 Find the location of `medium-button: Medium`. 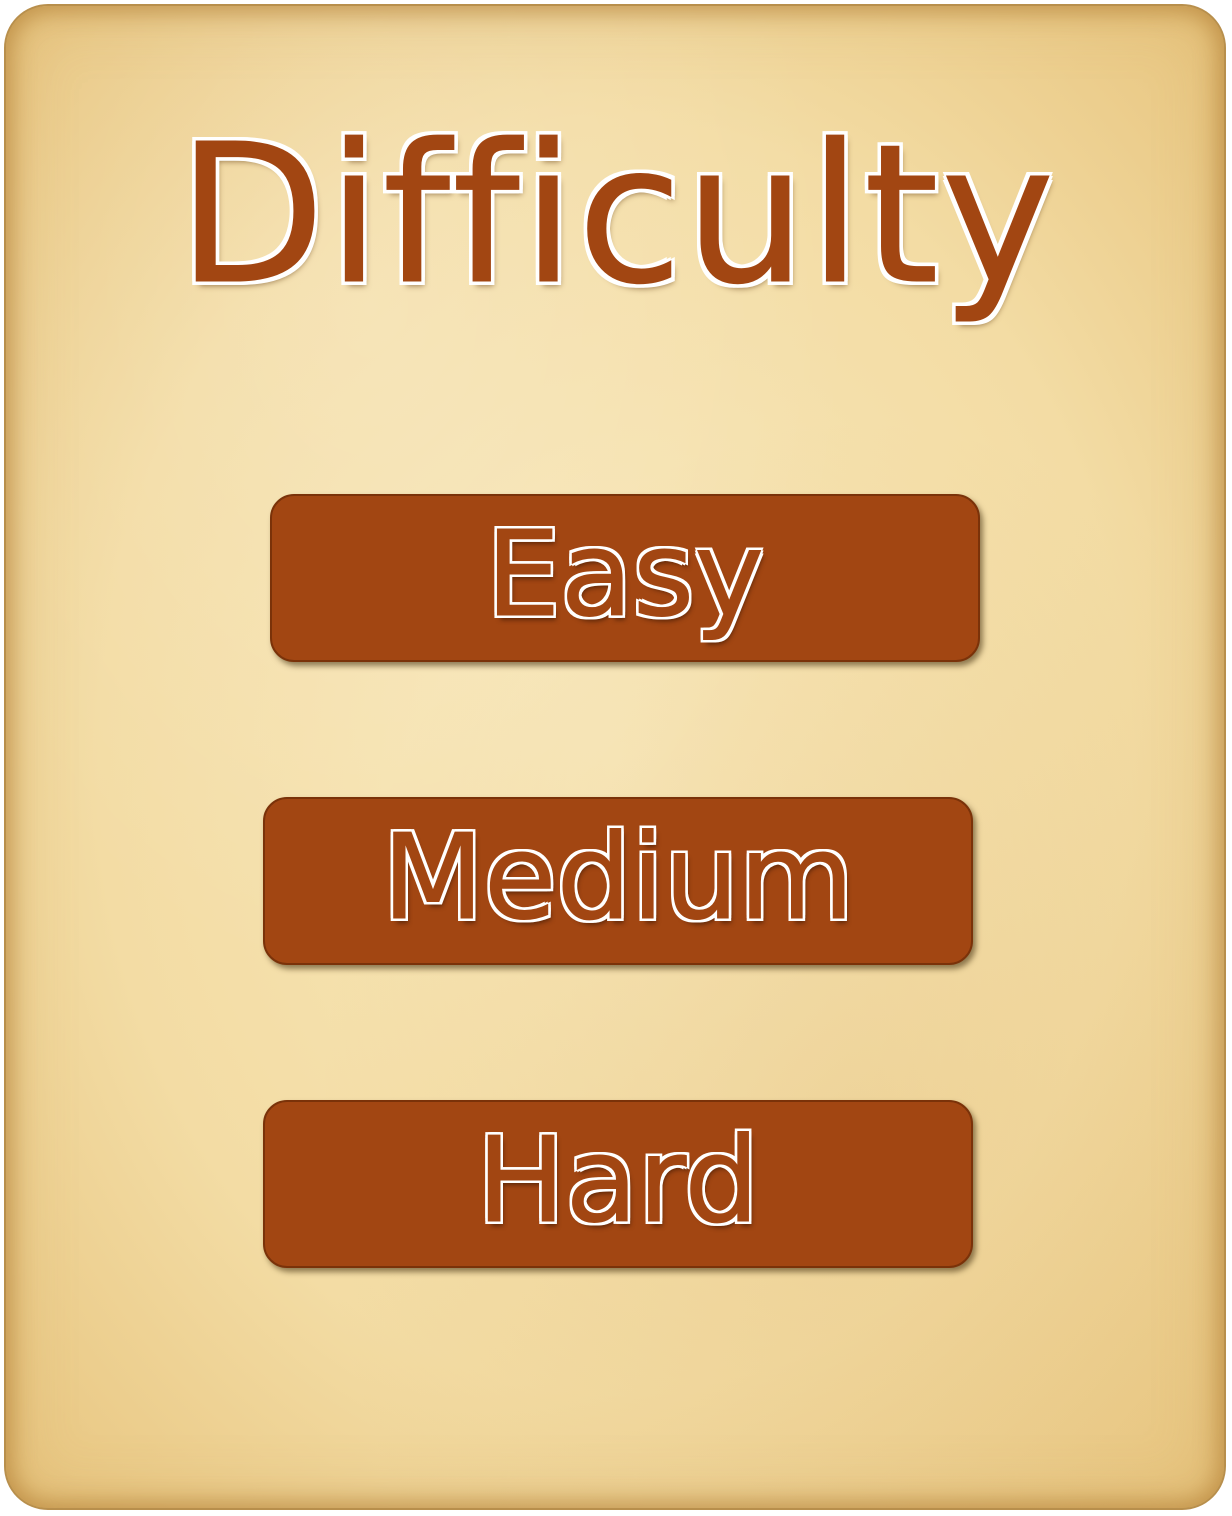

medium-button: Medium is located at coordinates (618, 881).